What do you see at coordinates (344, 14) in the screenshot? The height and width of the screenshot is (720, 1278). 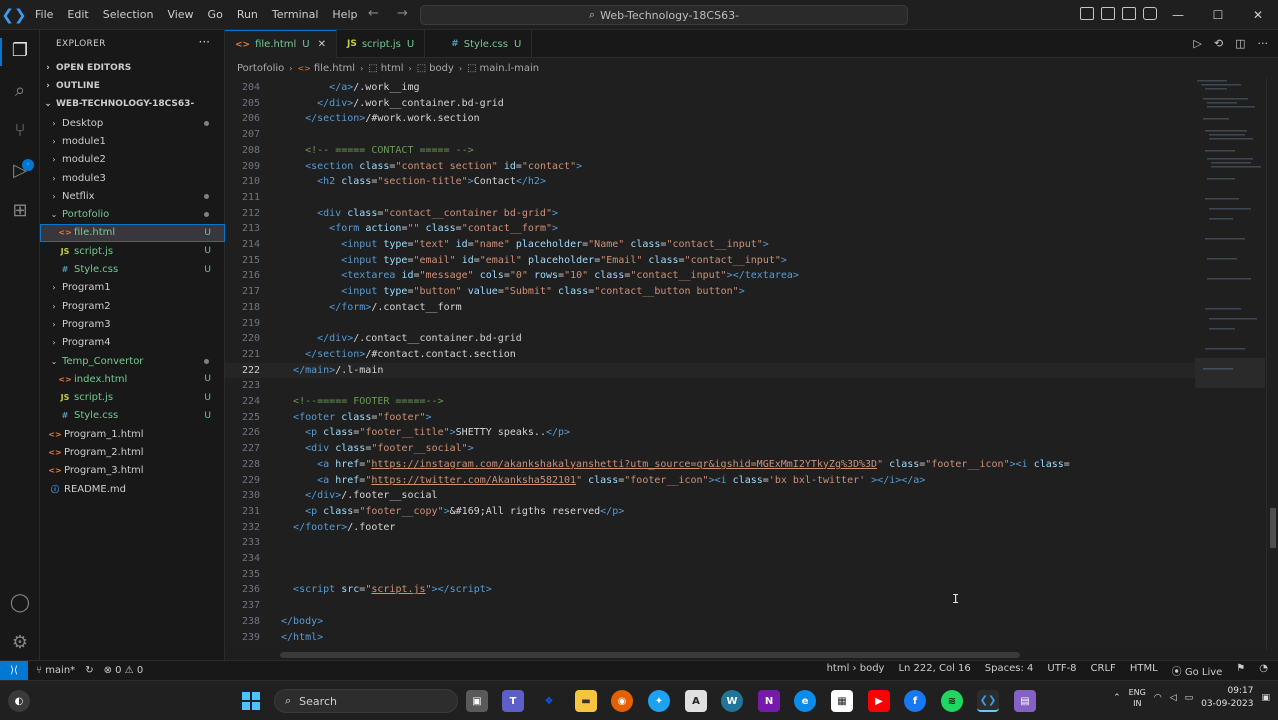 I see `menu-help: Help` at bounding box center [344, 14].